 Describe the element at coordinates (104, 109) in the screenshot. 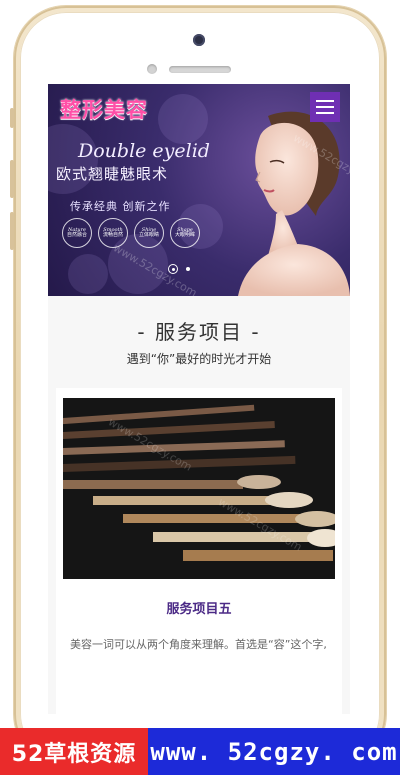

I see `site-logo: 整形美容` at that location.